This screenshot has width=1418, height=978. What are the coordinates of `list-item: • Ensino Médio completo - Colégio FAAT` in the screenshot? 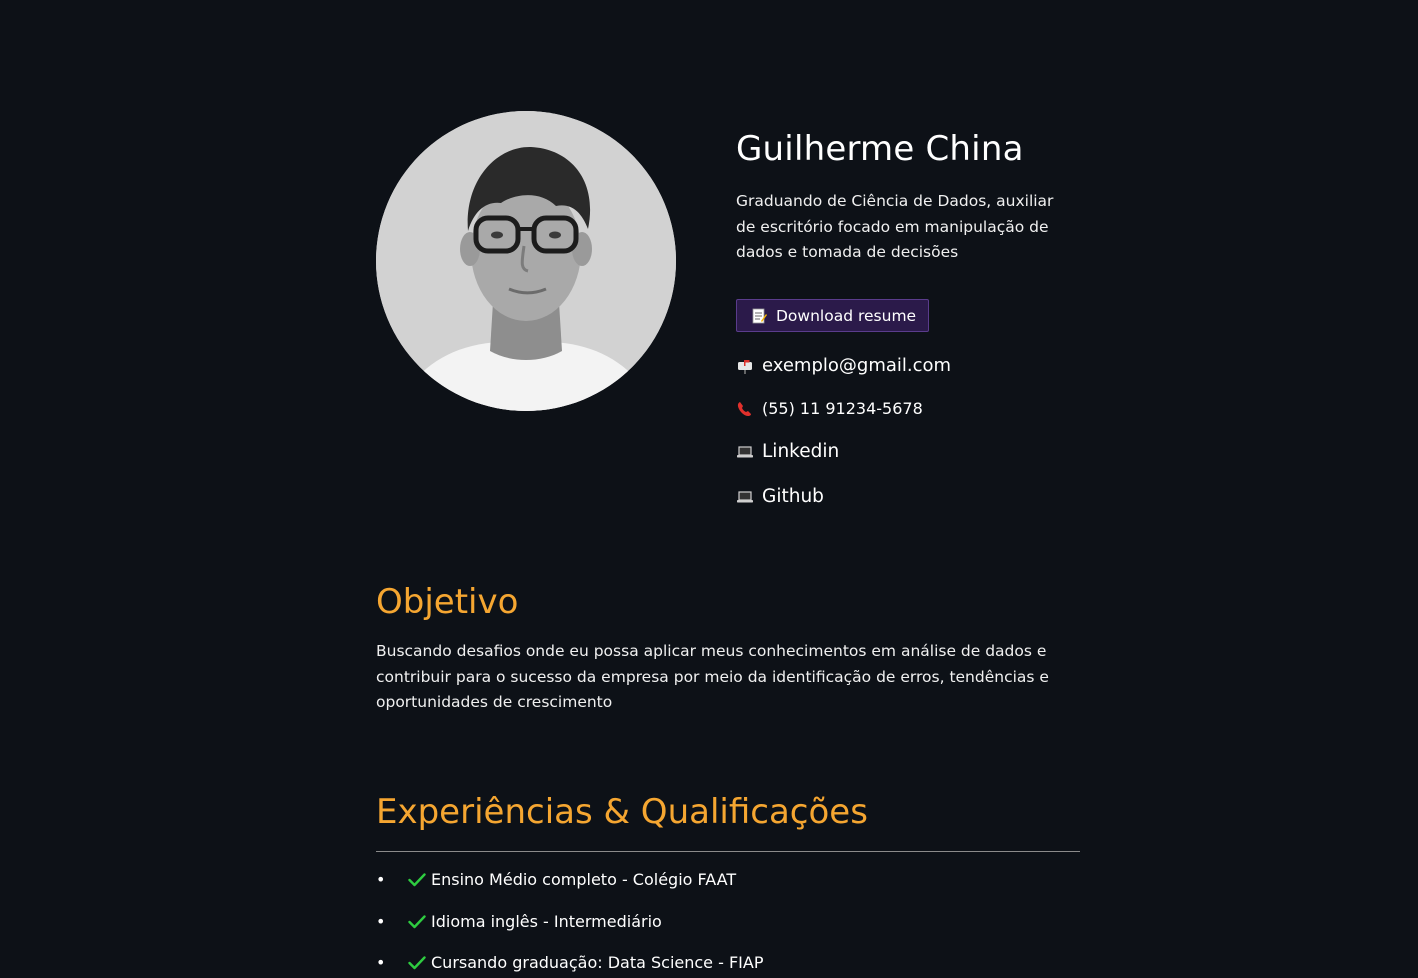 It's located at (728, 887).